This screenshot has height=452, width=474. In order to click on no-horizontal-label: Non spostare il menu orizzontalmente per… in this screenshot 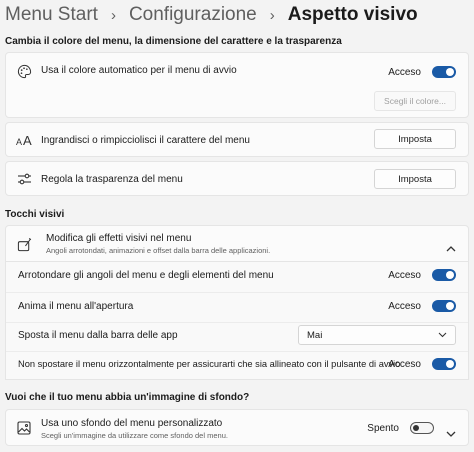, I will do `click(209, 364)`.